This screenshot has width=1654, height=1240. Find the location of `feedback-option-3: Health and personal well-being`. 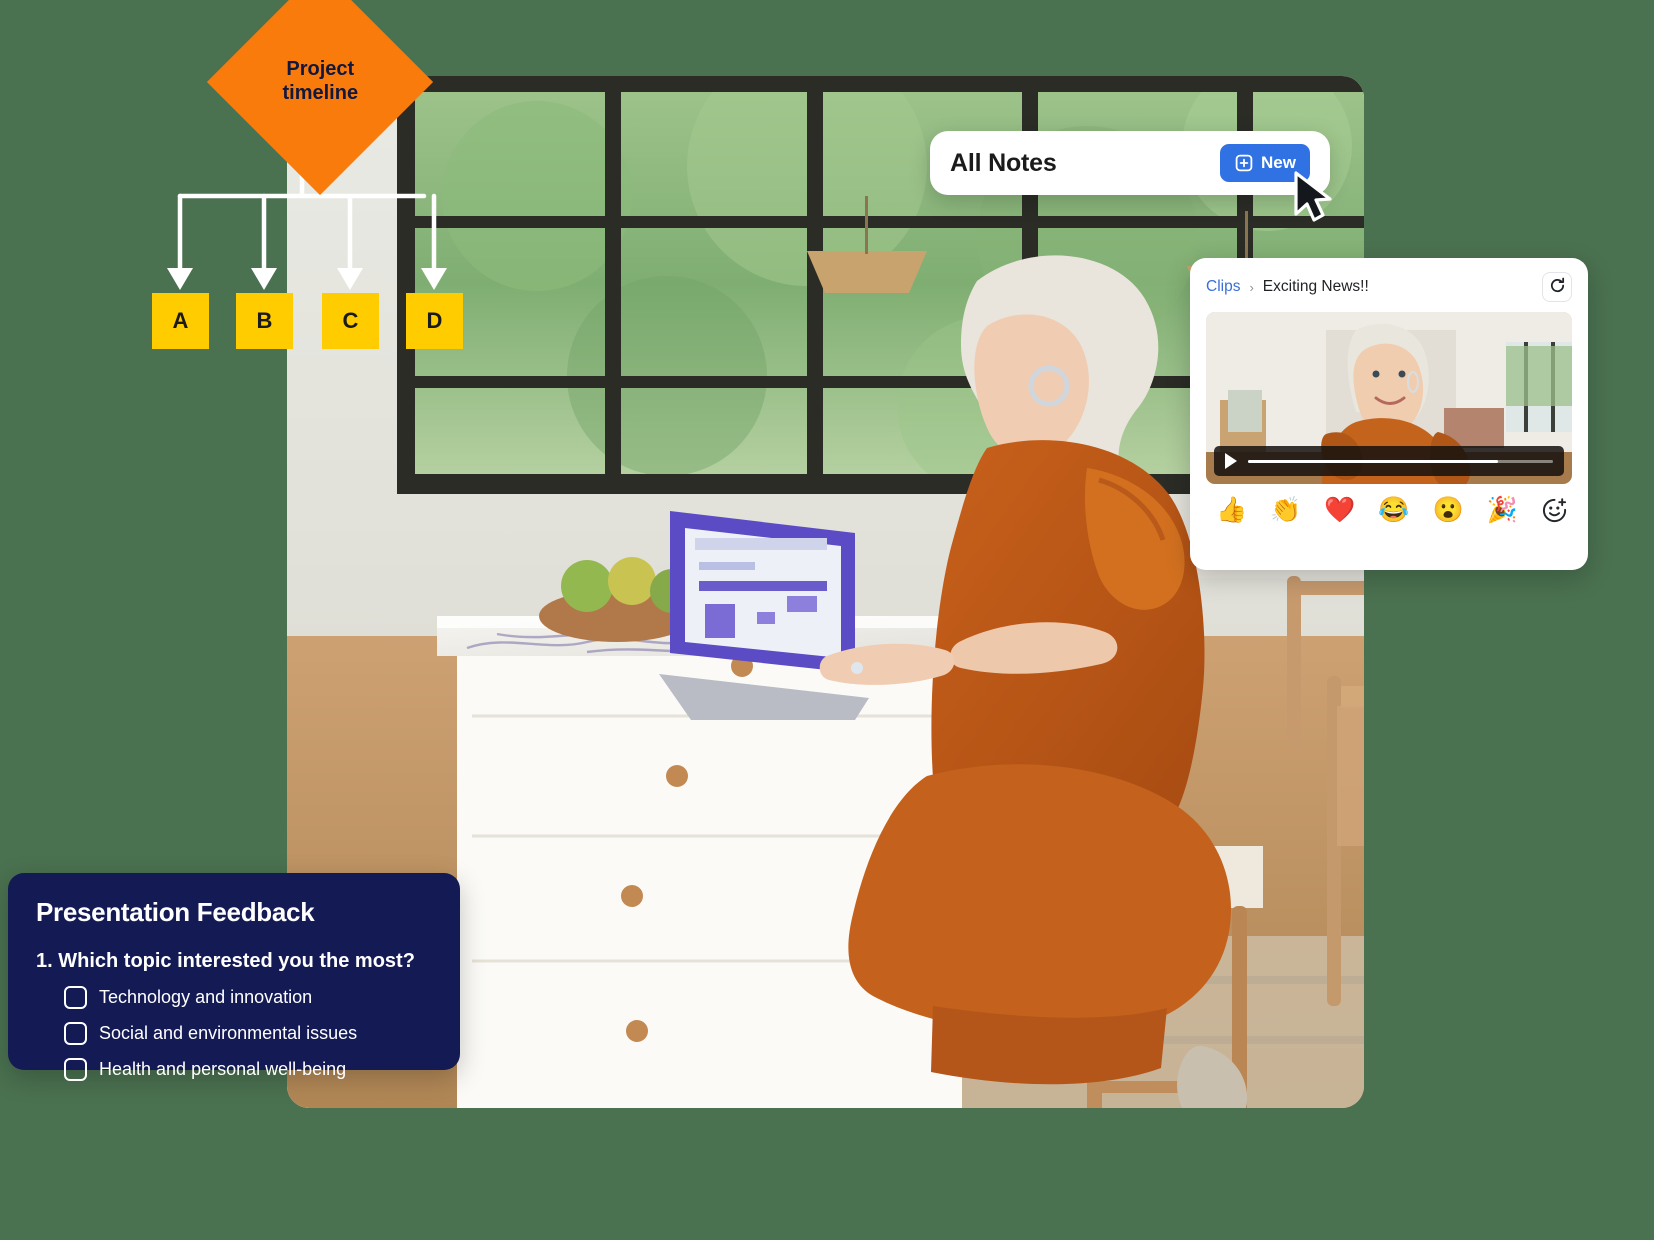

feedback-option-3: Health and personal well-being is located at coordinates (234, 1069).